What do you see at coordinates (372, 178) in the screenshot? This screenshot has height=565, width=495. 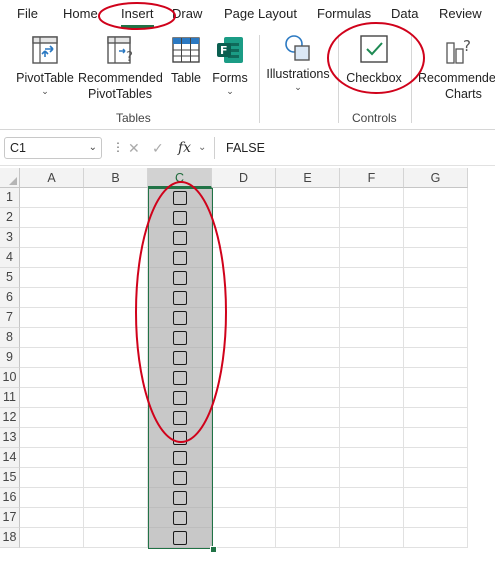 I see `column-header-f: F` at bounding box center [372, 178].